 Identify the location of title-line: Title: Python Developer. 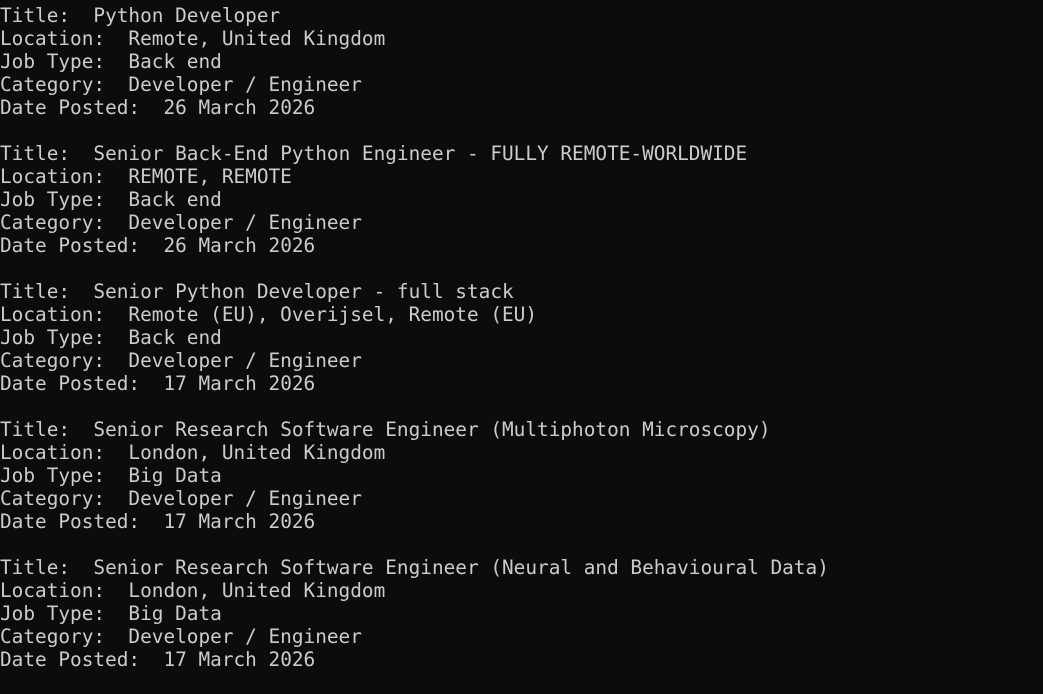
(521, 15).